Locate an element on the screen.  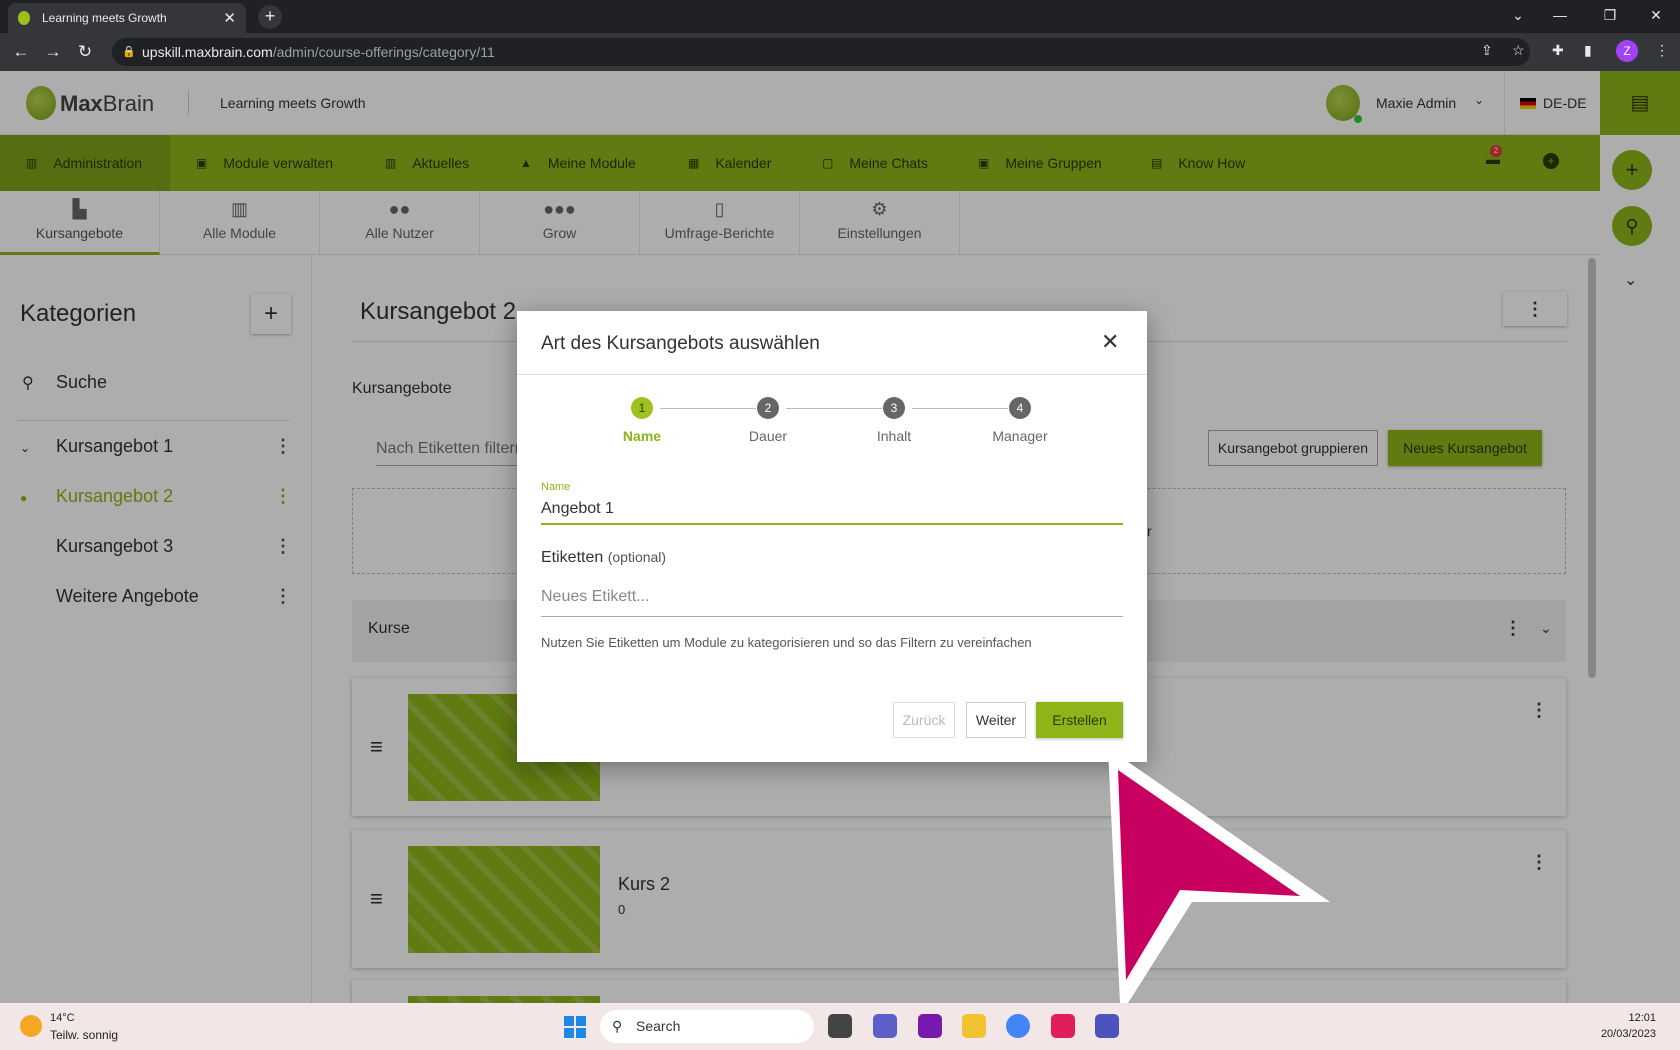
step-label: Manager is located at coordinates (1020, 436).